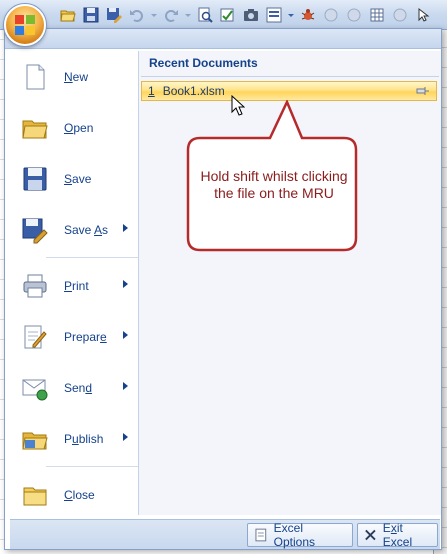 This screenshot has height=554, width=447. Describe the element at coordinates (223, 39) in the screenshot. I see `office-menu-top-bar` at that location.